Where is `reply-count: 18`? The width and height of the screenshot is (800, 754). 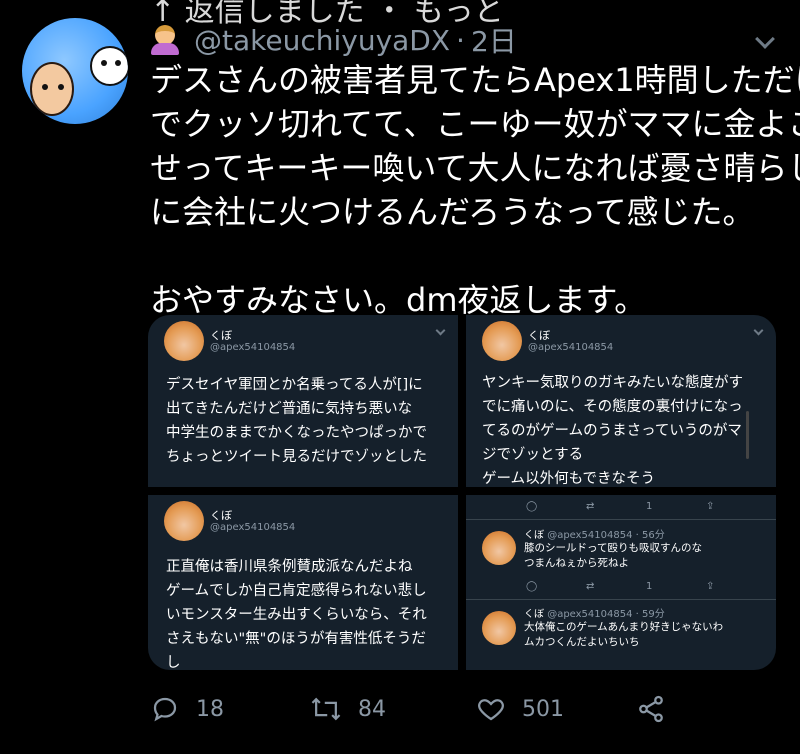
reply-count: 18 is located at coordinates (210, 709).